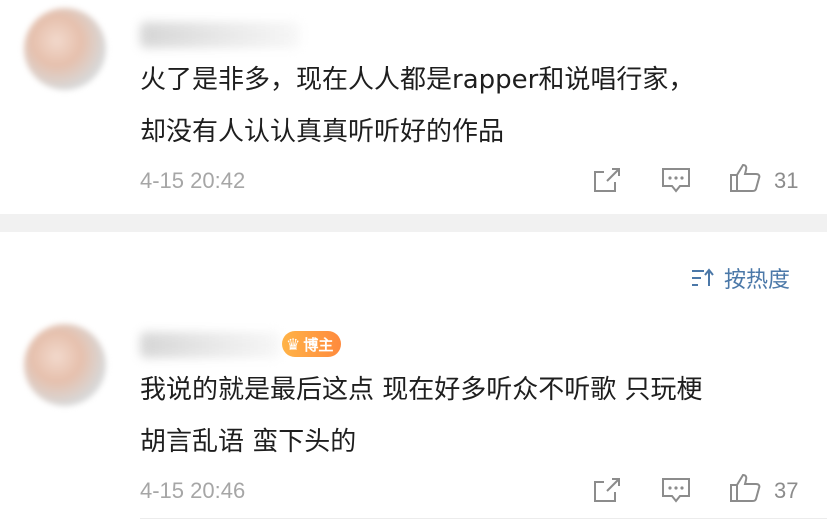 Image resolution: width=827 pixels, height=524 pixels. Describe the element at coordinates (322, 132) in the screenshot. I see `comment-text-line: 却没有人认认真真听听好的作品` at that location.